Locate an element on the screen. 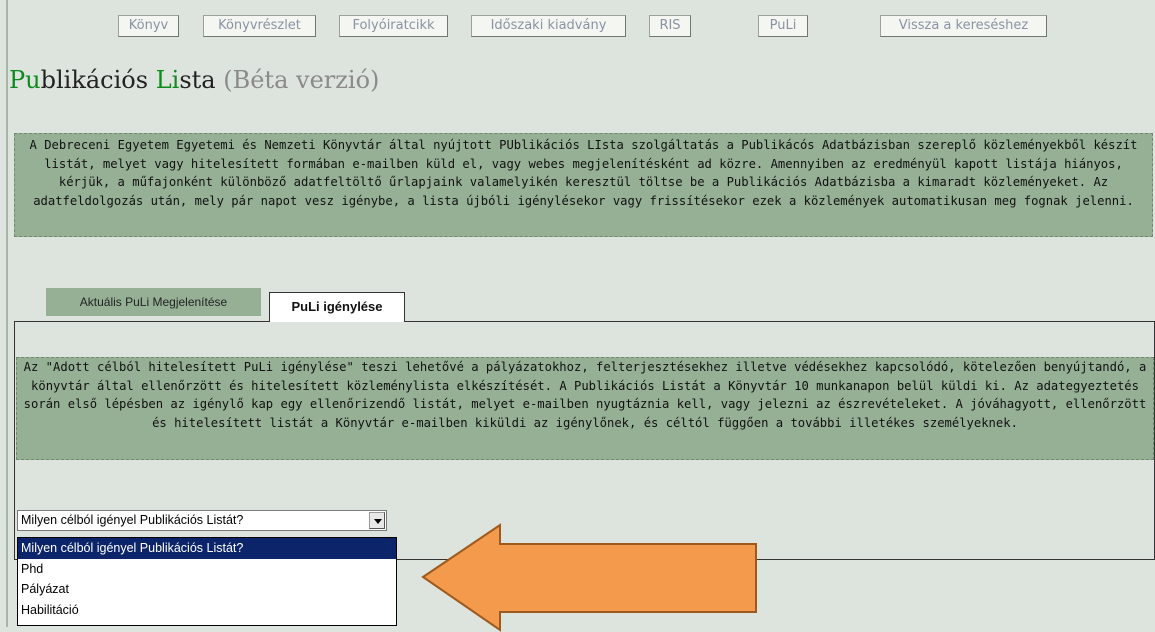 This screenshot has width=1155, height=632. title-blikacios: blikációs is located at coordinates (98, 80).